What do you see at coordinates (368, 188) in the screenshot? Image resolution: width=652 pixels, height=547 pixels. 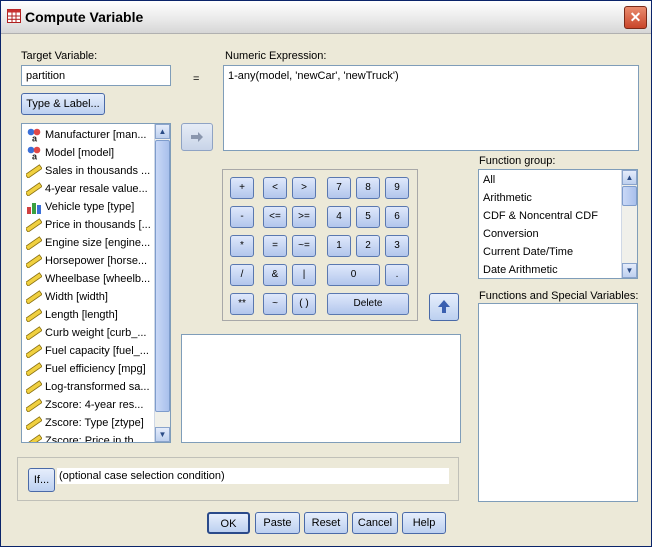 I see `key-8: 8` at bounding box center [368, 188].